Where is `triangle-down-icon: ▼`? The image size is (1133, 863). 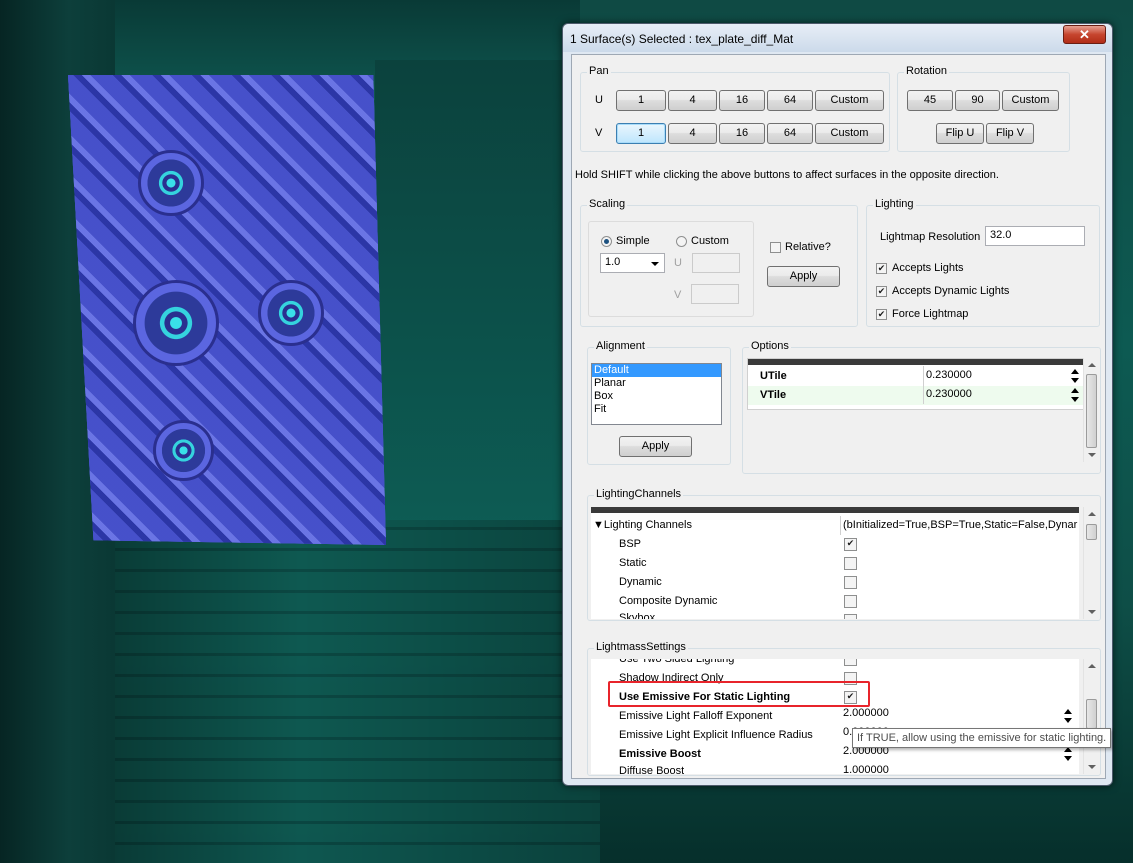
triangle-down-icon: ▼ is located at coordinates (598, 525).